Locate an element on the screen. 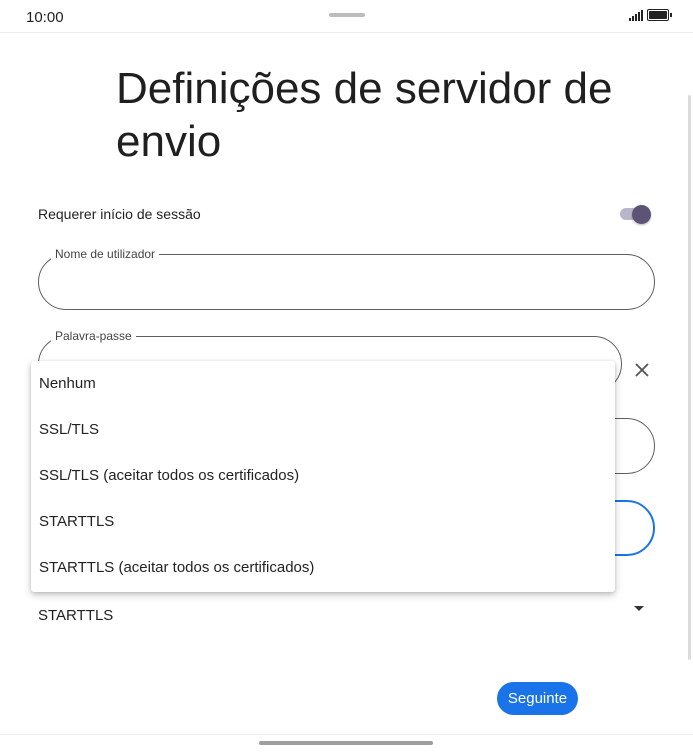 The image size is (693, 754). username-field-label: Nome de utilizador is located at coordinates (105, 254).